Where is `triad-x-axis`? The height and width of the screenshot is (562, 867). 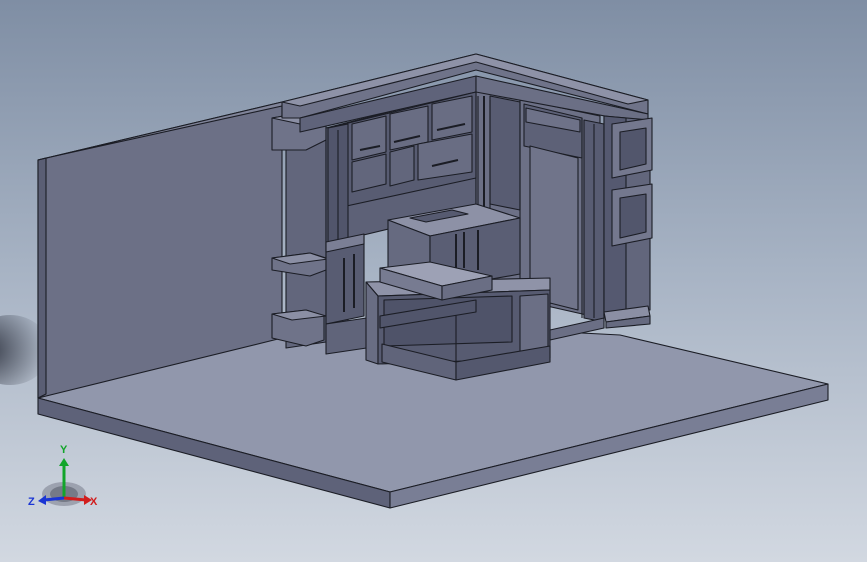
triad-x-axis is located at coordinates (75, 499).